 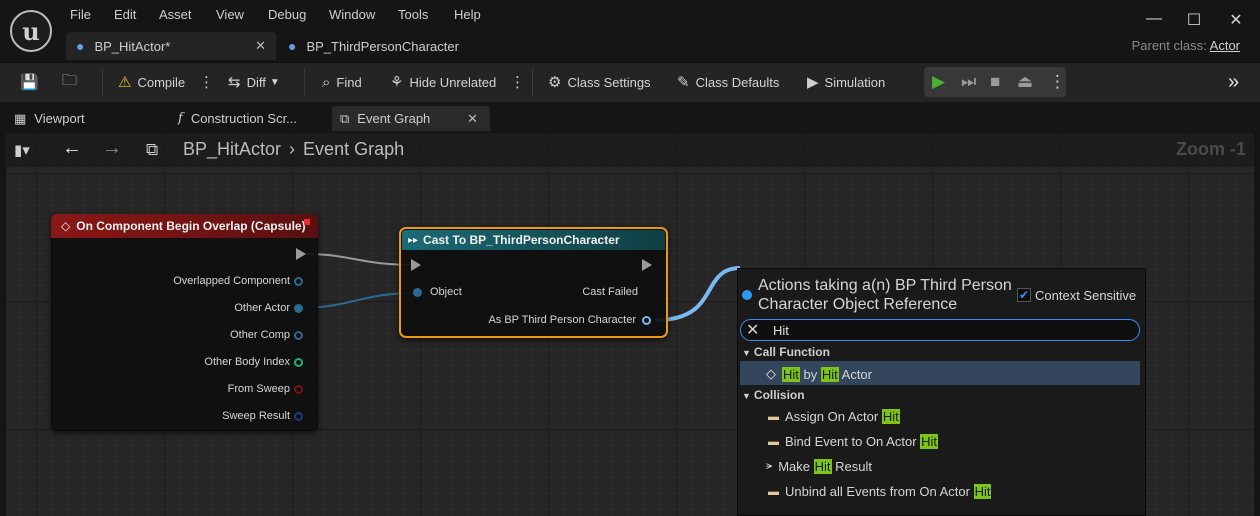 I want to click on pin-label: From Sweep, so click(x=258, y=389).